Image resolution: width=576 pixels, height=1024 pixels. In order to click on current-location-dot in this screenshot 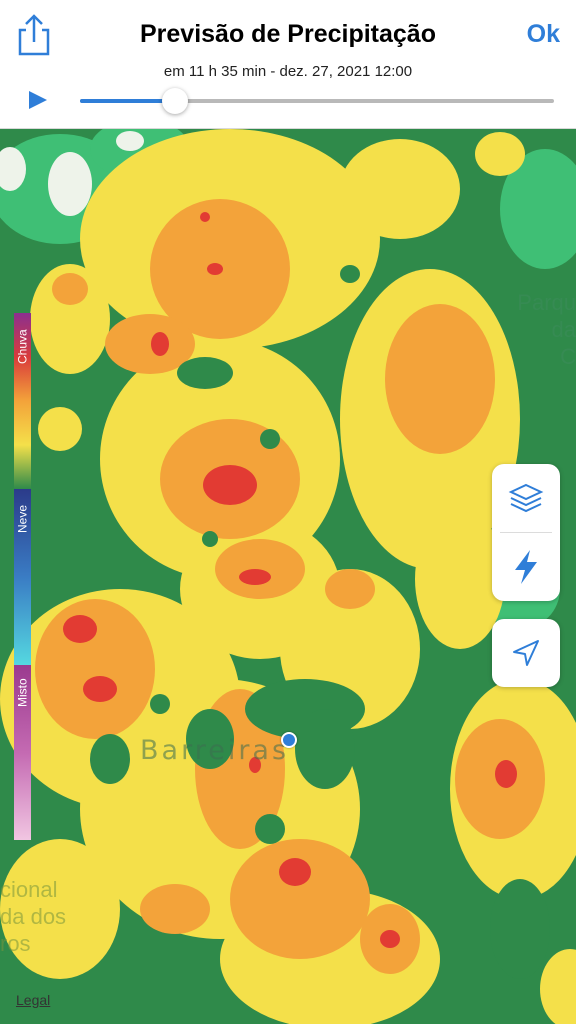, I will do `click(289, 740)`.